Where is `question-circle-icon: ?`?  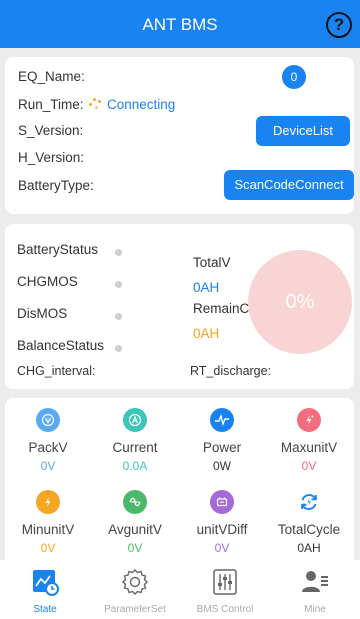 question-circle-icon: ? is located at coordinates (339, 25).